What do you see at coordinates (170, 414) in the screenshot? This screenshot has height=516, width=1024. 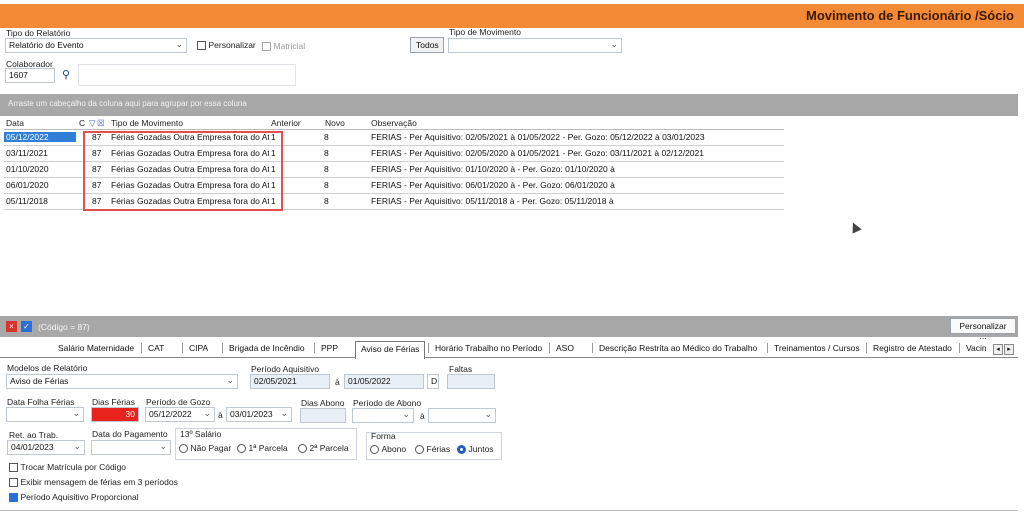 I see `pg-inicio-value: 05/12/2022` at bounding box center [170, 414].